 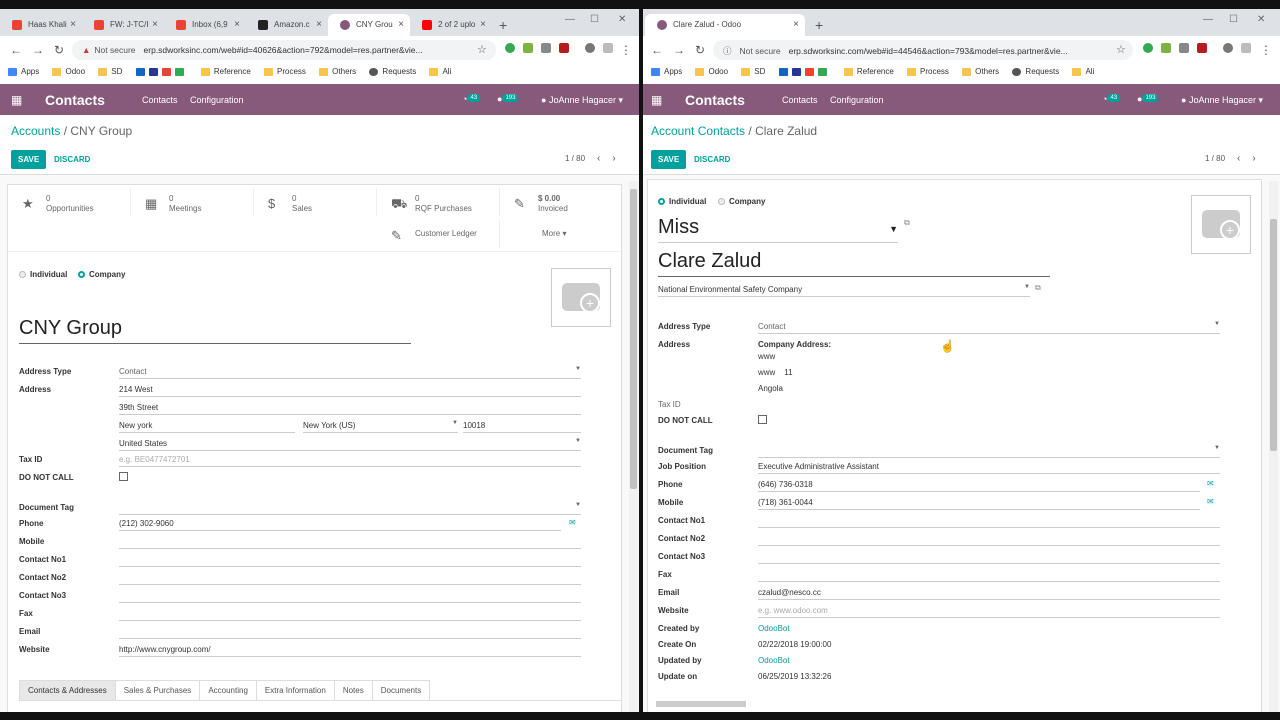 What do you see at coordinates (979, 485) in the screenshot?
I see `phone-field: (646) 736-0318` at bounding box center [979, 485].